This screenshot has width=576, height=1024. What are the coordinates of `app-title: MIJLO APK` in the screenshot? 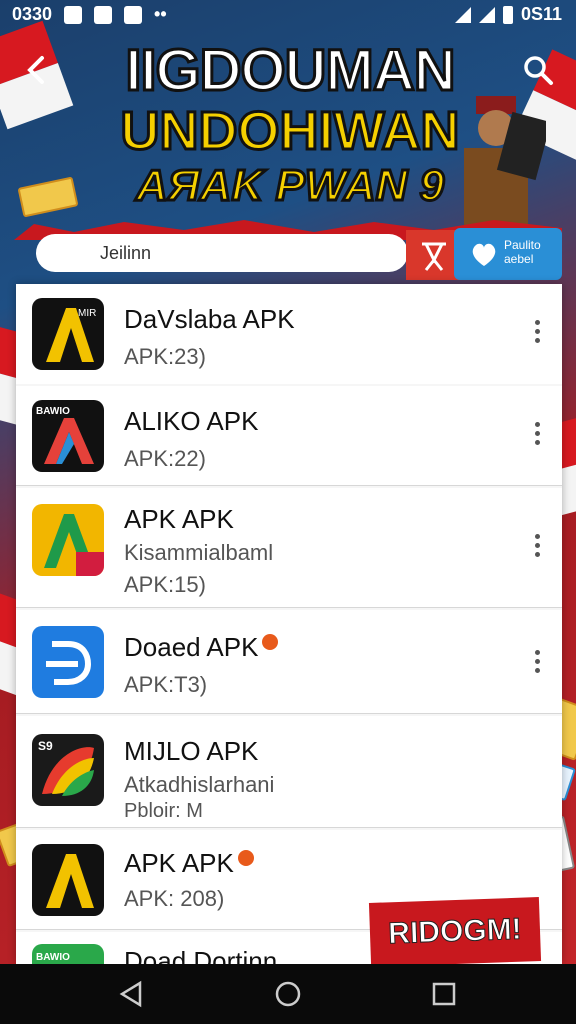 It's located at (191, 751).